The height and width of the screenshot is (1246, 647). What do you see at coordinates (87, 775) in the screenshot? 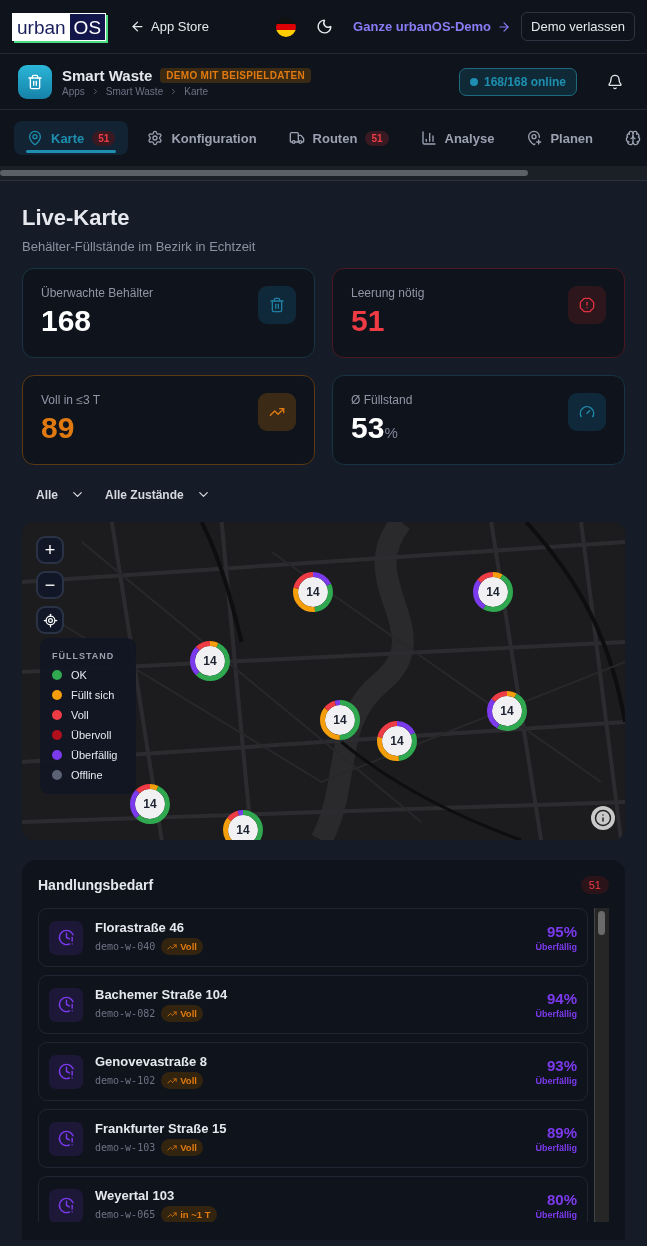
I see `legend-label: Offline` at bounding box center [87, 775].